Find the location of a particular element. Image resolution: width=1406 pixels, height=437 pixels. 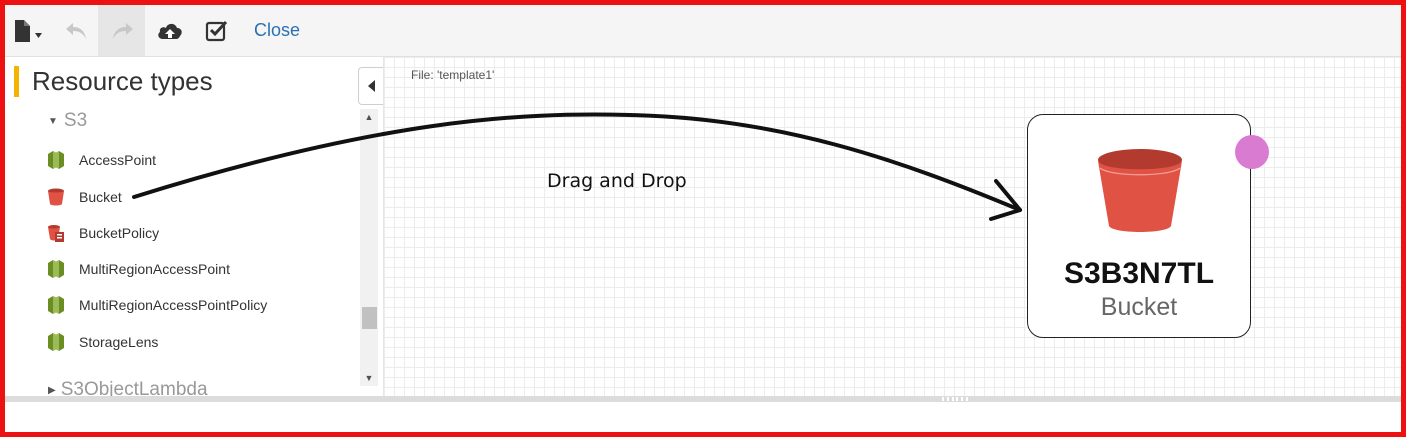

resource-item-accesspoint: AccessPoint is located at coordinates (101, 160).